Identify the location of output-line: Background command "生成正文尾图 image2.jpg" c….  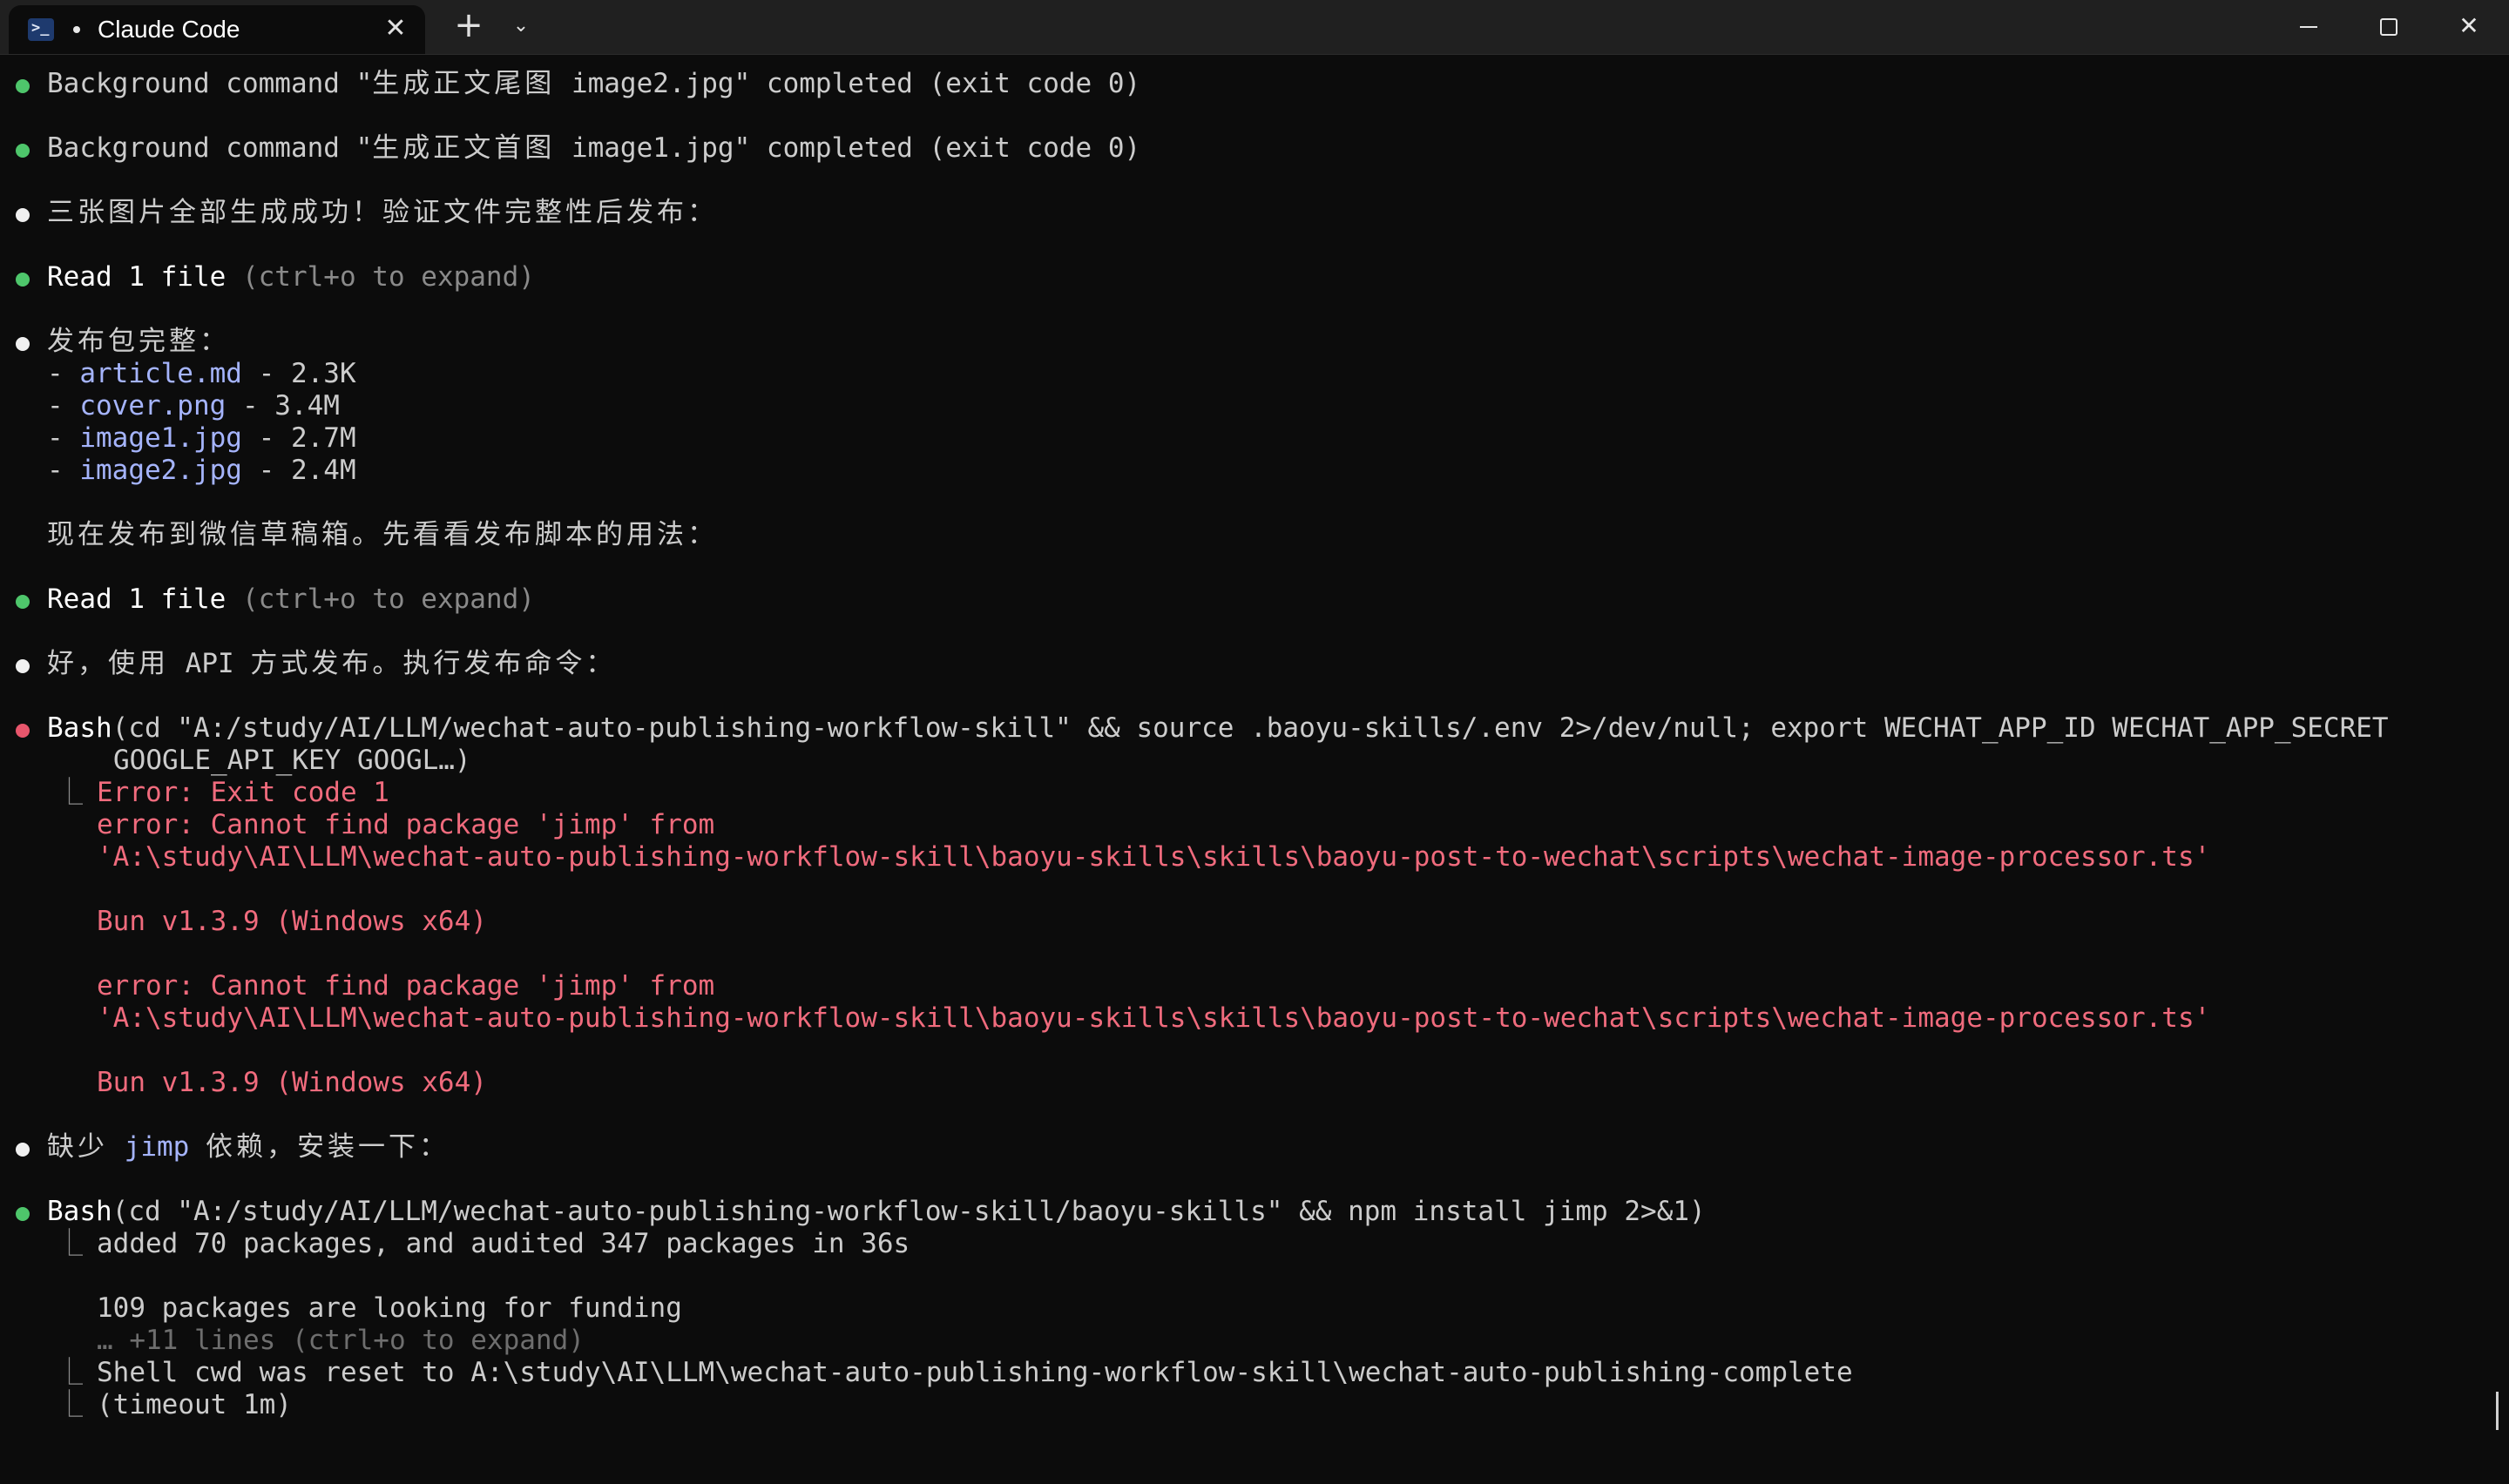
(594, 83).